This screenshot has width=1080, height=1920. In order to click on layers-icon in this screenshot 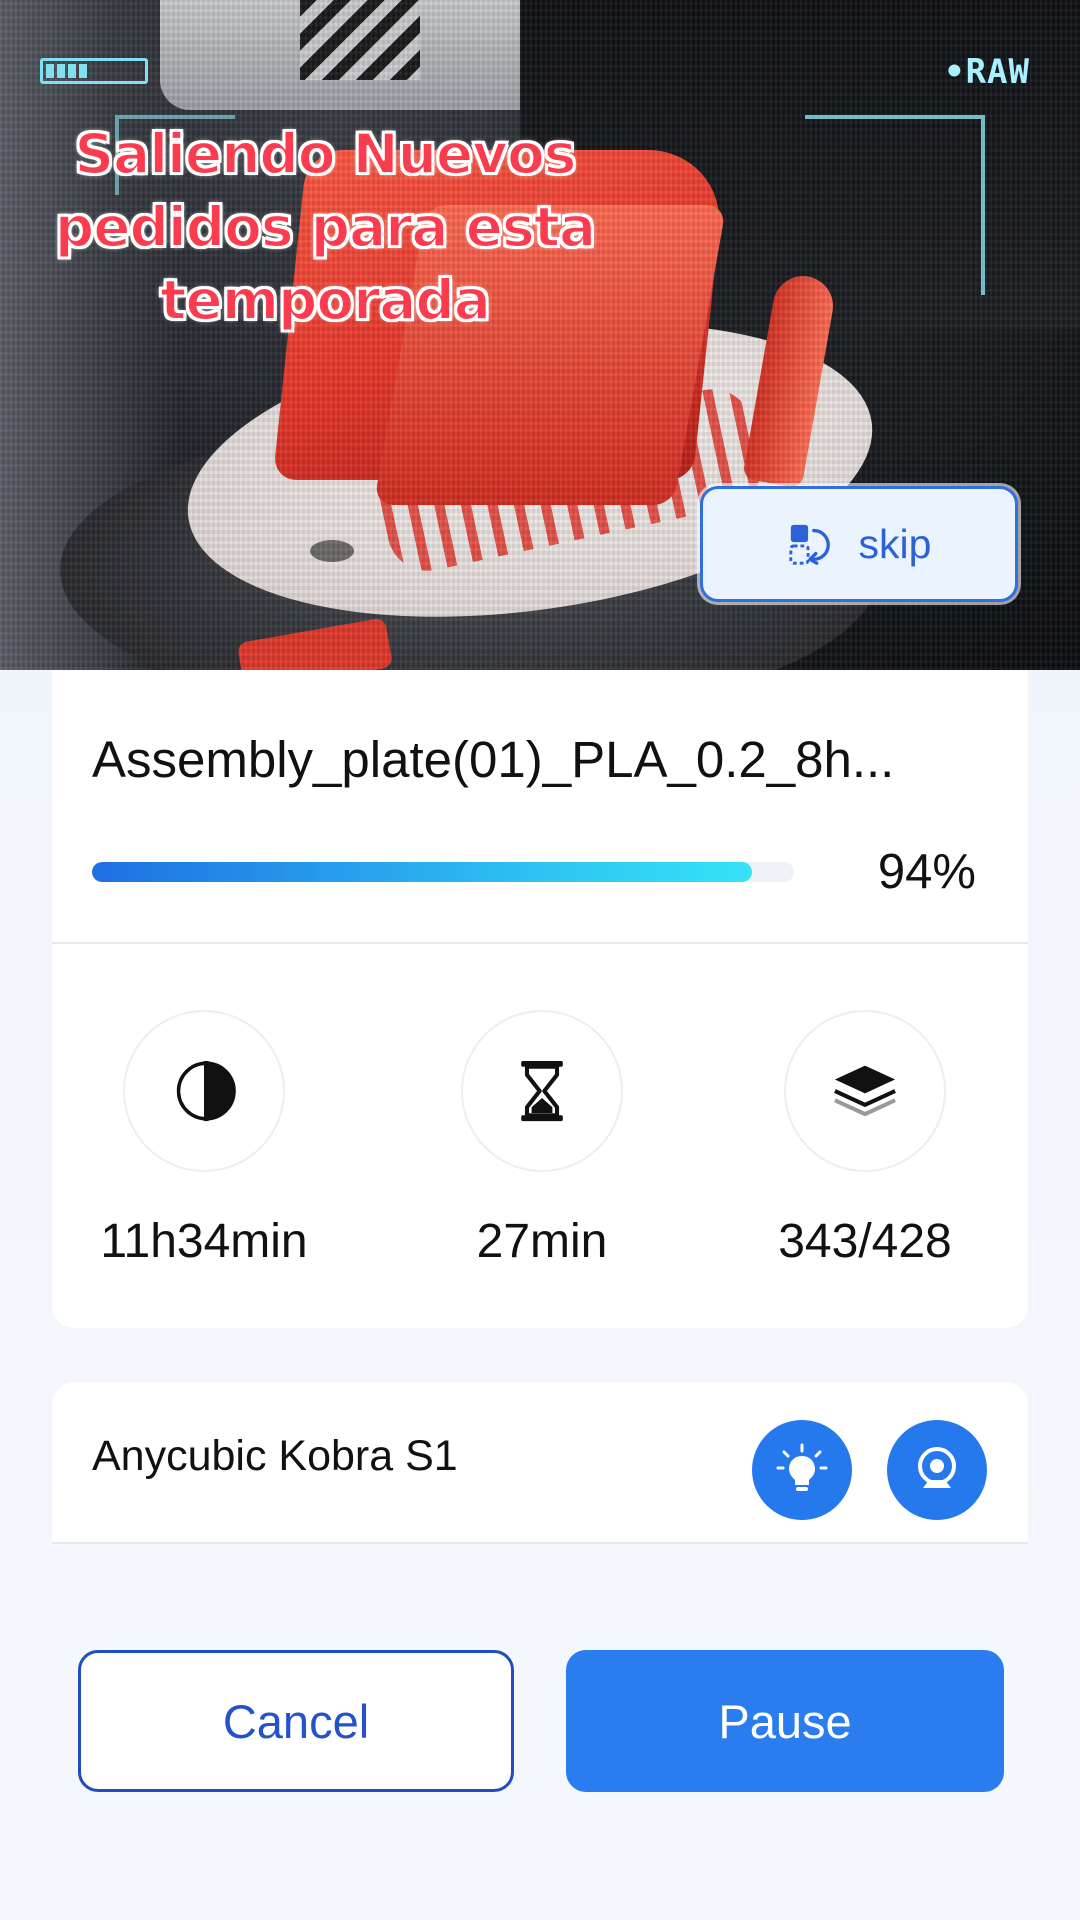, I will do `click(865, 1091)`.